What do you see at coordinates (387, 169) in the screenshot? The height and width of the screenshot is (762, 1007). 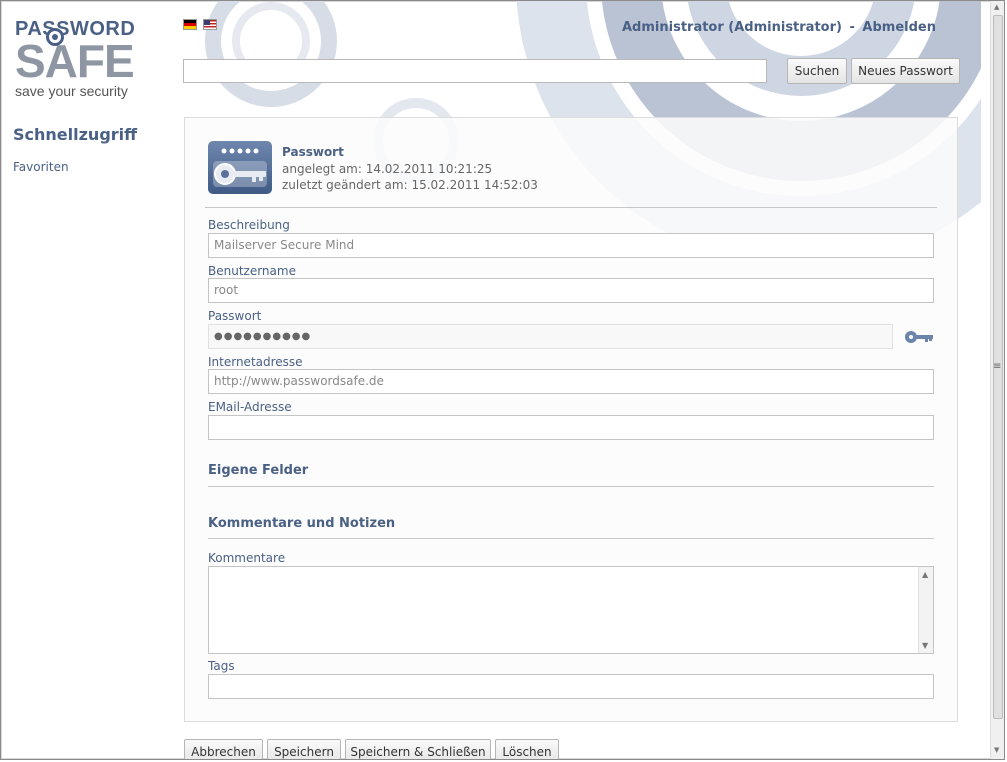 I see `entry-created: angelegt am: 14.02.2011 10:21:25` at bounding box center [387, 169].